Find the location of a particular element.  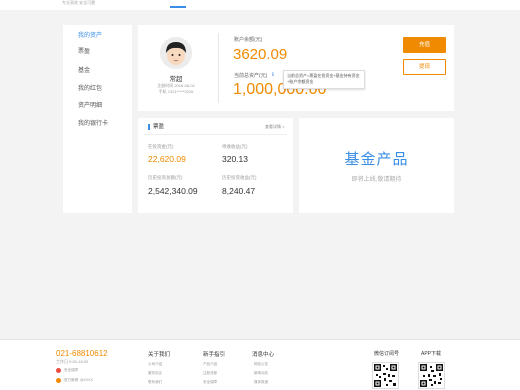

card-divider is located at coordinates (215, 134).